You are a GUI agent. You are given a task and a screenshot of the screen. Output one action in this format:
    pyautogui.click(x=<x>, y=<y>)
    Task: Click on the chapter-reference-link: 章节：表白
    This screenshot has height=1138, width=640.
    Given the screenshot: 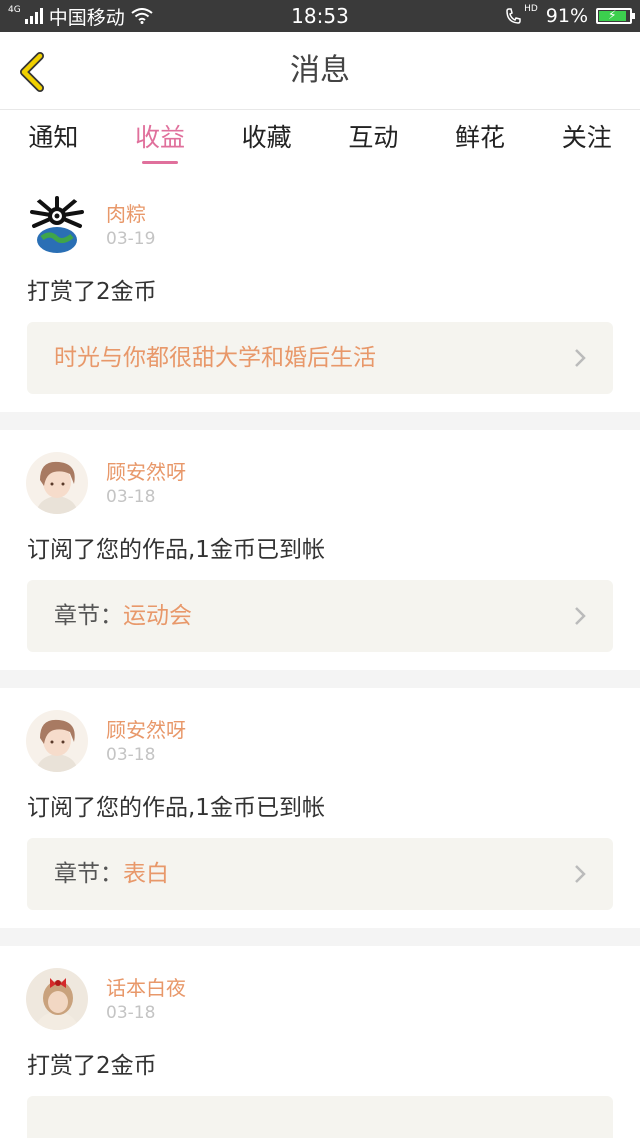 What is the action you would take?
    pyautogui.click(x=320, y=874)
    